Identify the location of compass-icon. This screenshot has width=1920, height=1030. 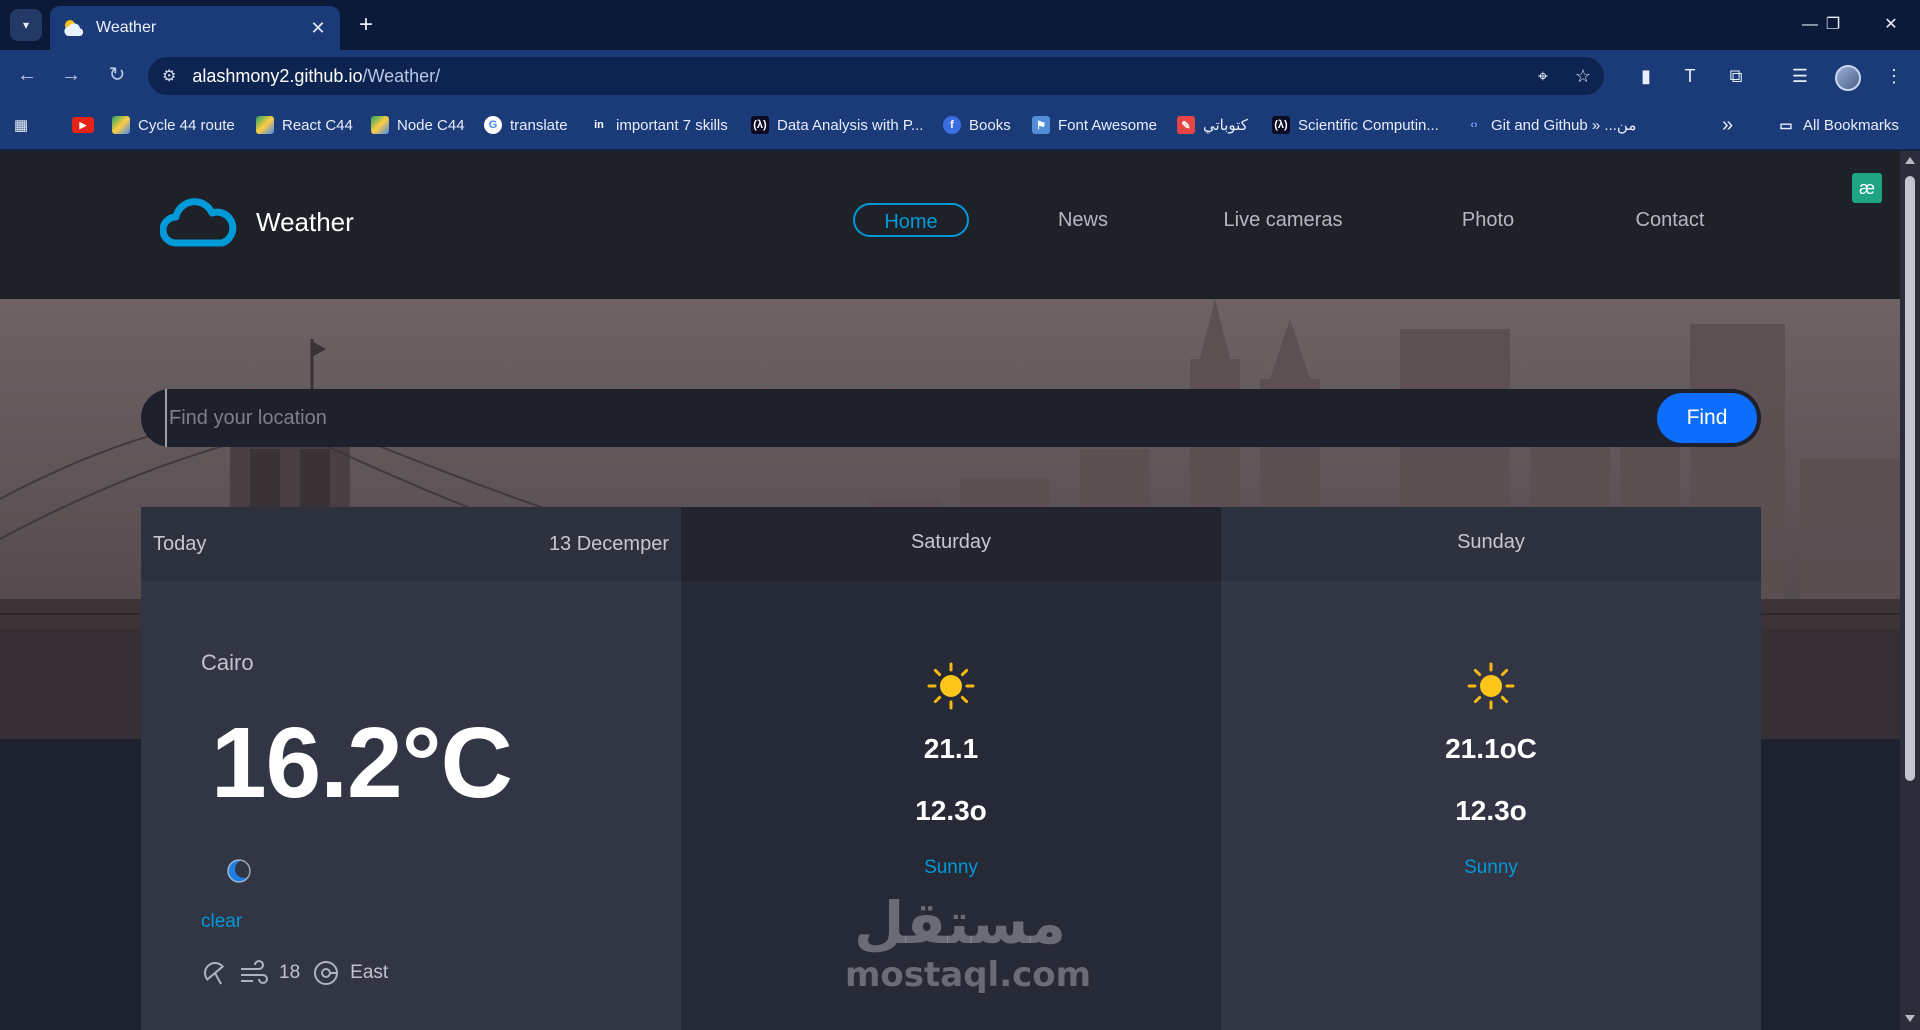
(326, 973).